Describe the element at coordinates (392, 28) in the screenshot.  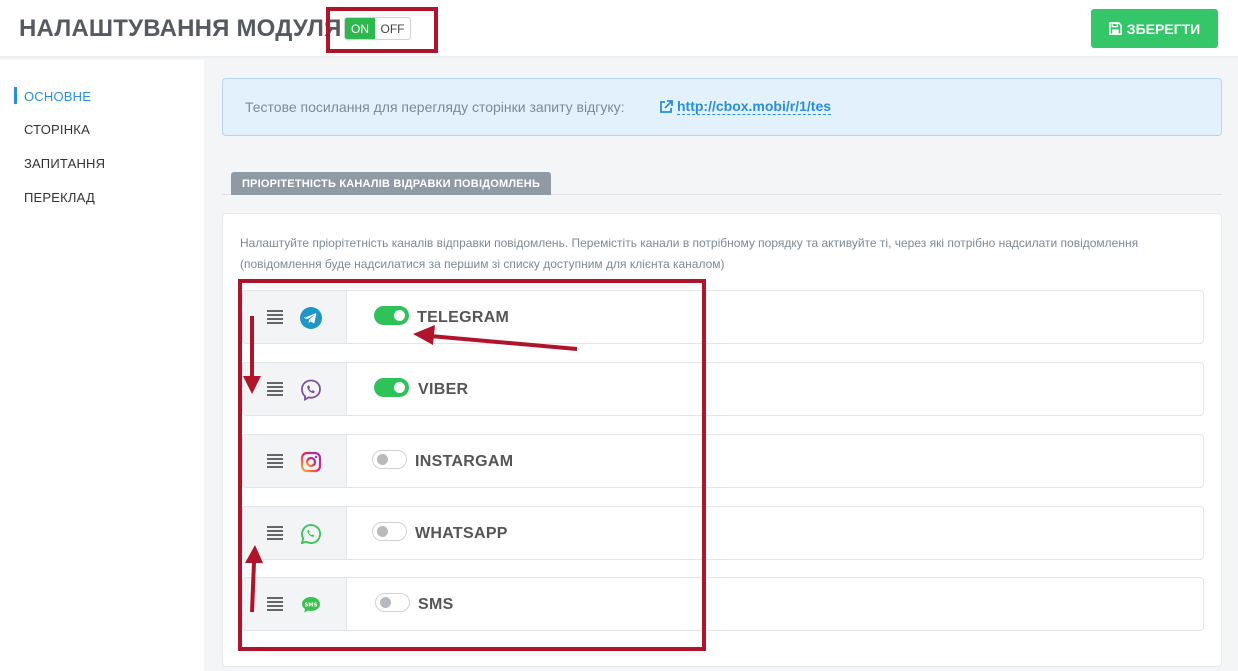
I see `toggle-off-option: OFF` at that location.